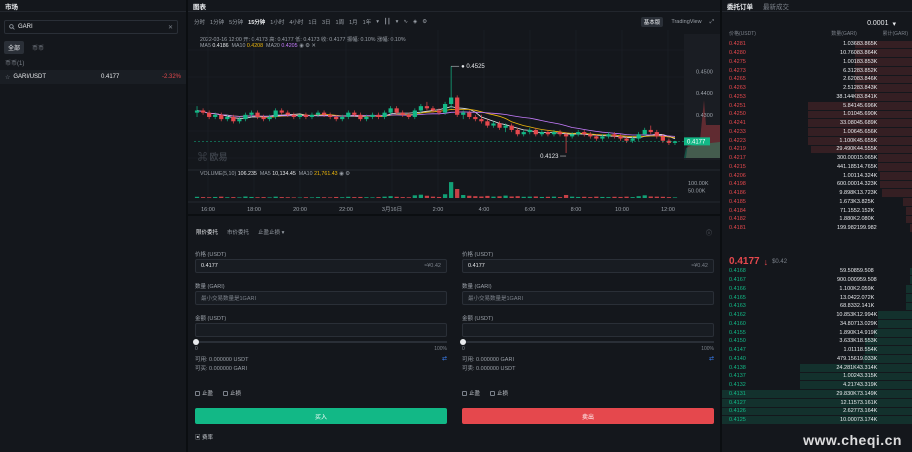  What do you see at coordinates (650, 131) in the screenshot?
I see `candle-body` at bounding box center [650, 131].